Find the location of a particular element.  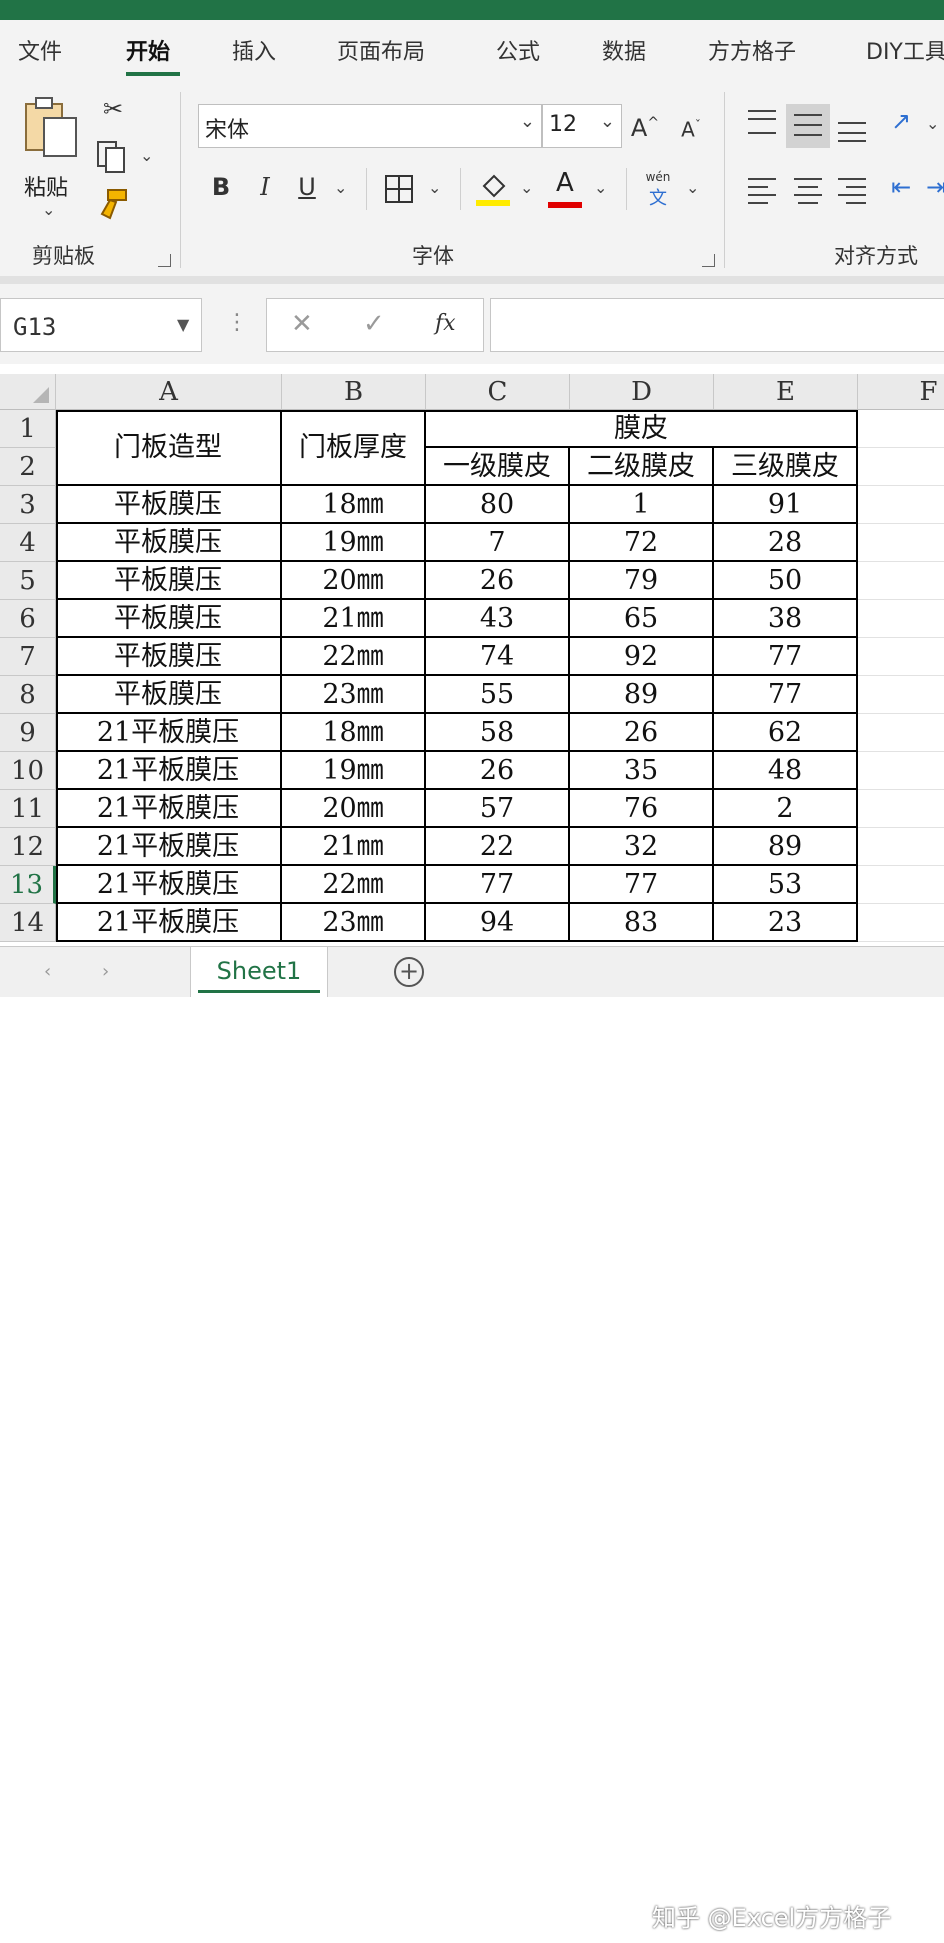

clipboard-launcher-icon is located at coordinates (164, 260).